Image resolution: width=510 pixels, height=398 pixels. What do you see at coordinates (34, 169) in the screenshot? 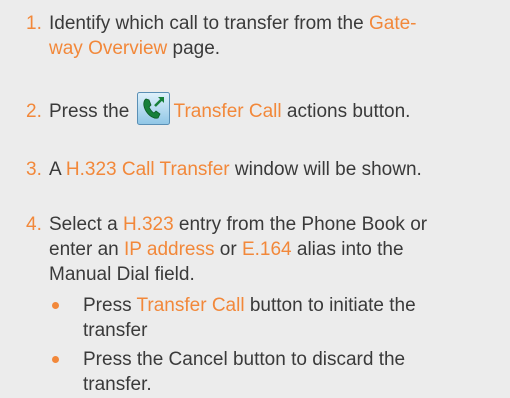
I see `step-number: 3.` at bounding box center [34, 169].